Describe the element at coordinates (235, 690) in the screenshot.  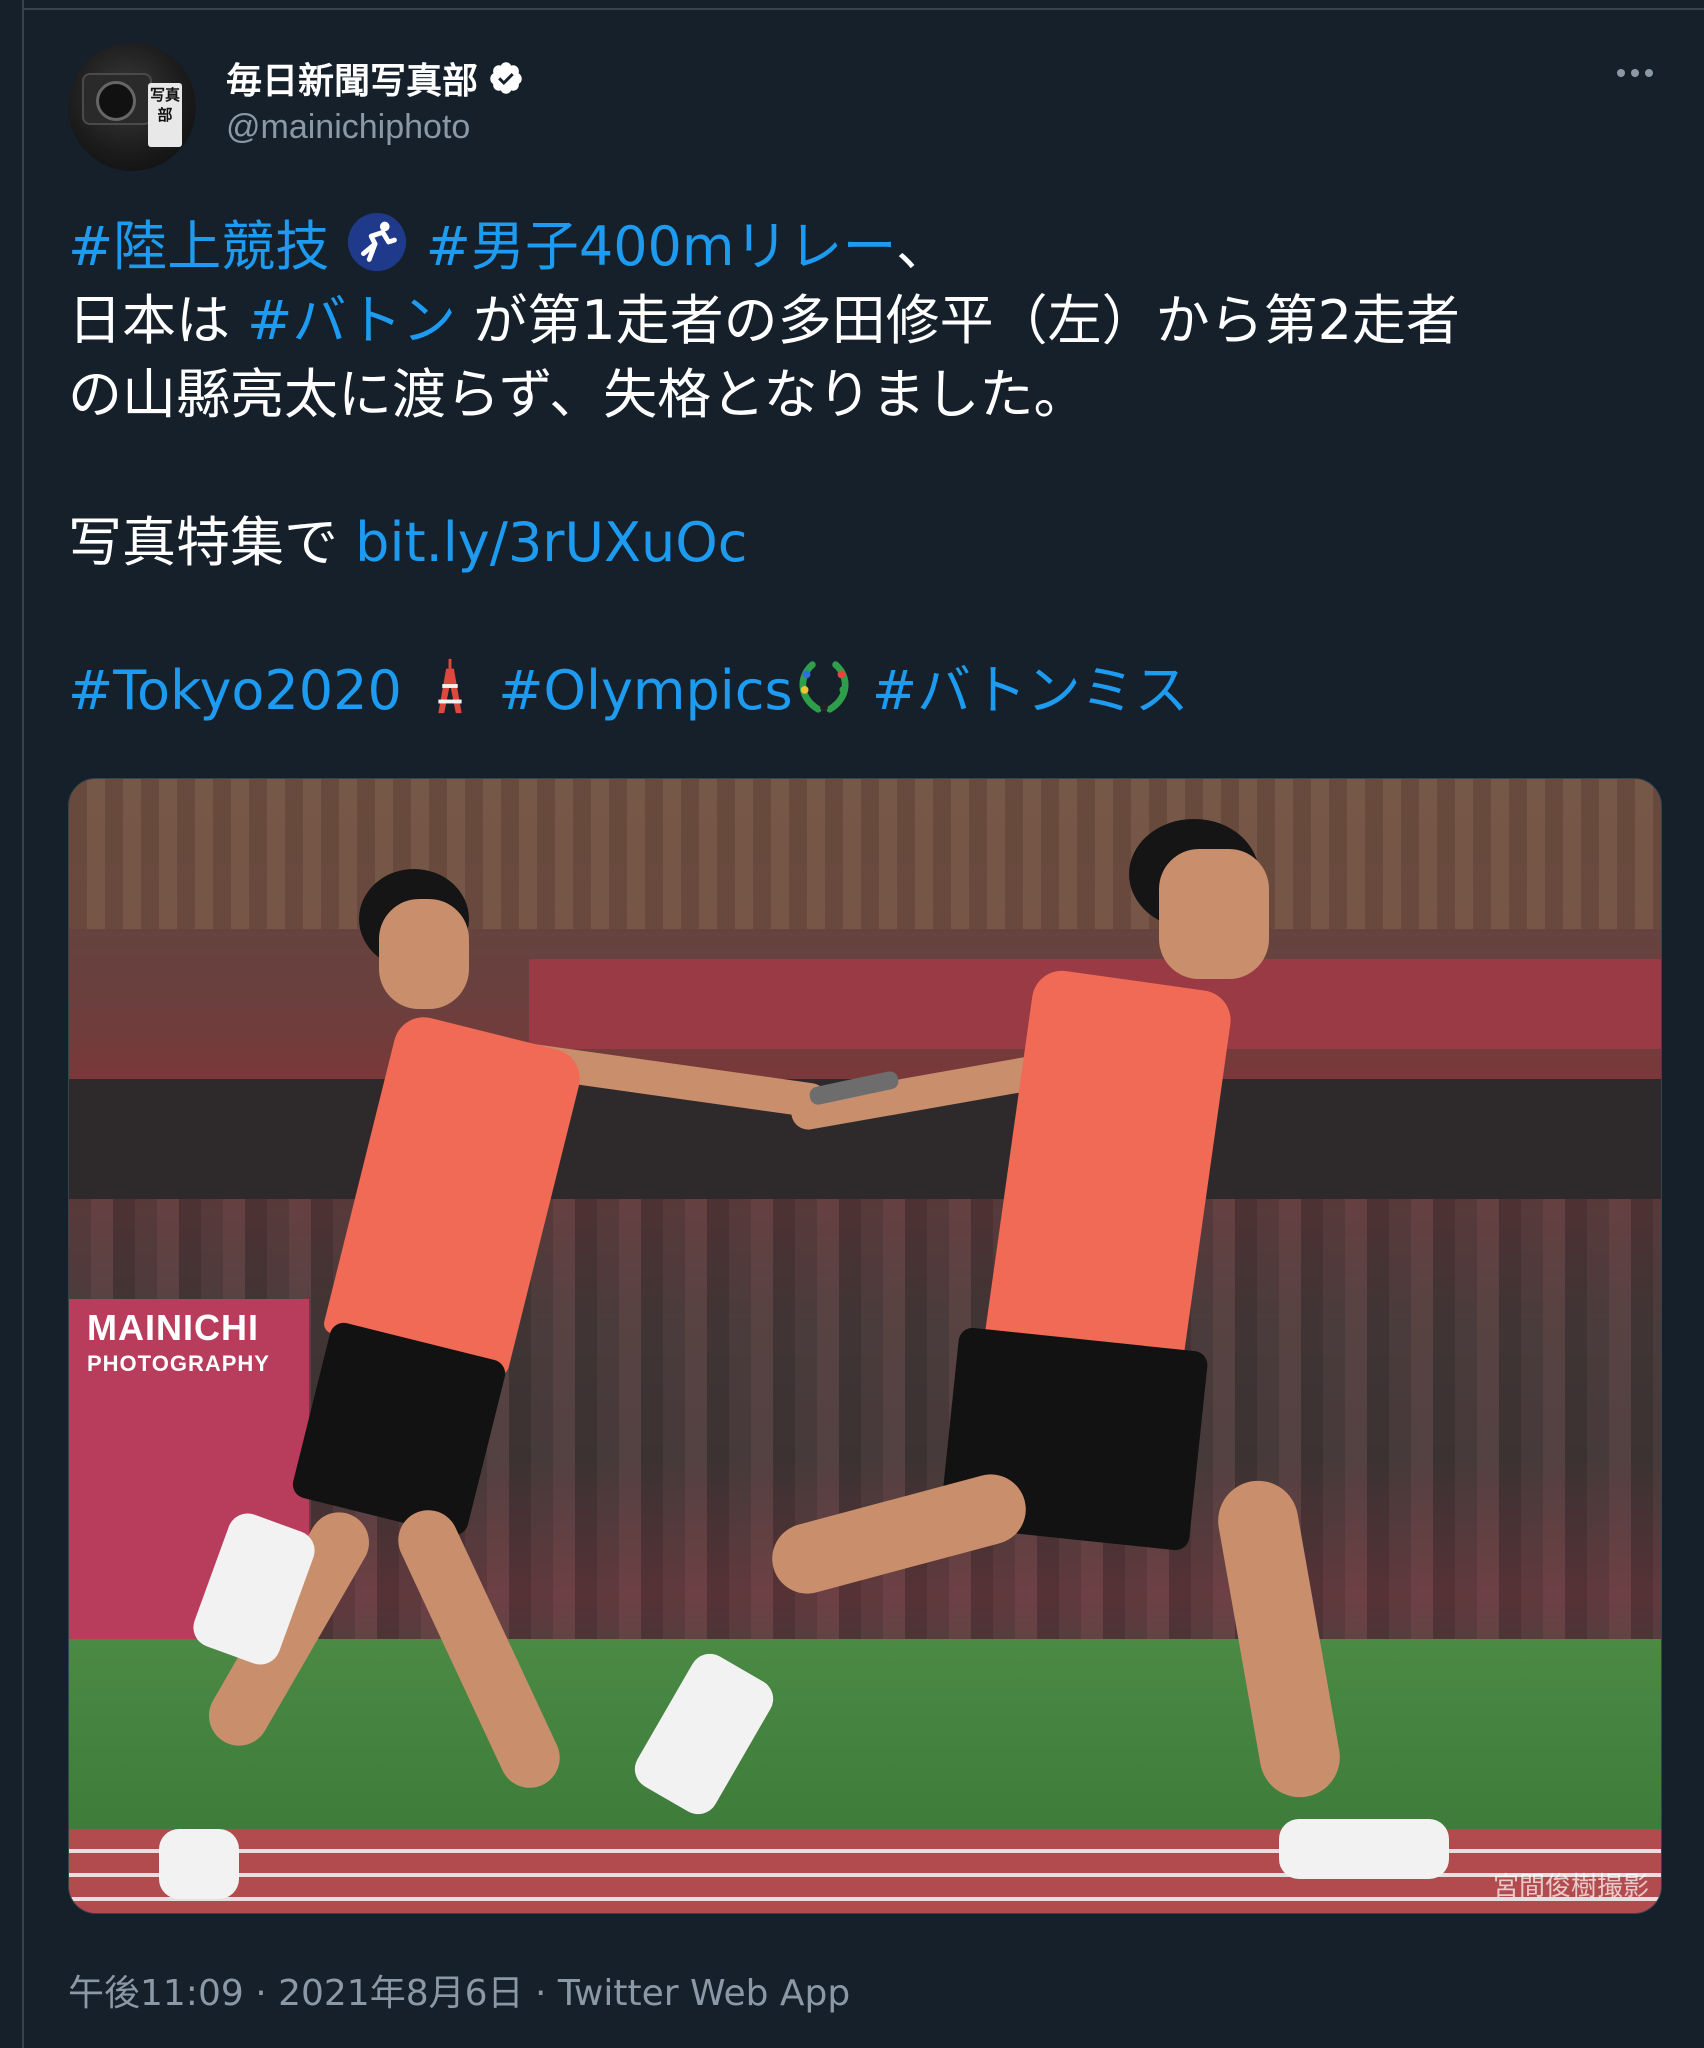
I see `hashtag-link: #Tokyo2020` at that location.